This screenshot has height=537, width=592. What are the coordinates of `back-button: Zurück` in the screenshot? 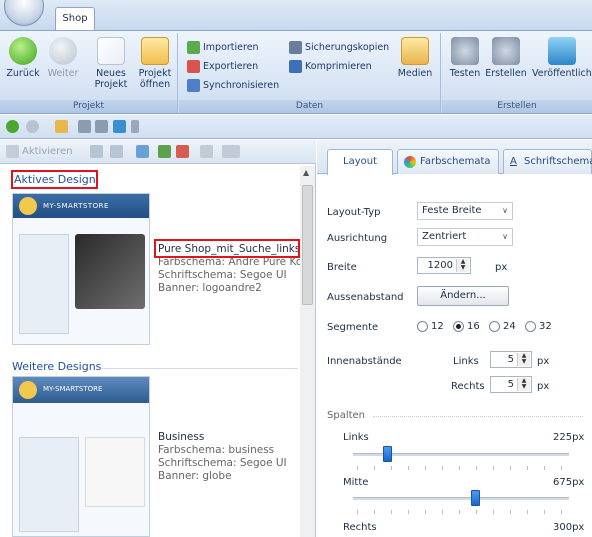 It's located at (23, 58).